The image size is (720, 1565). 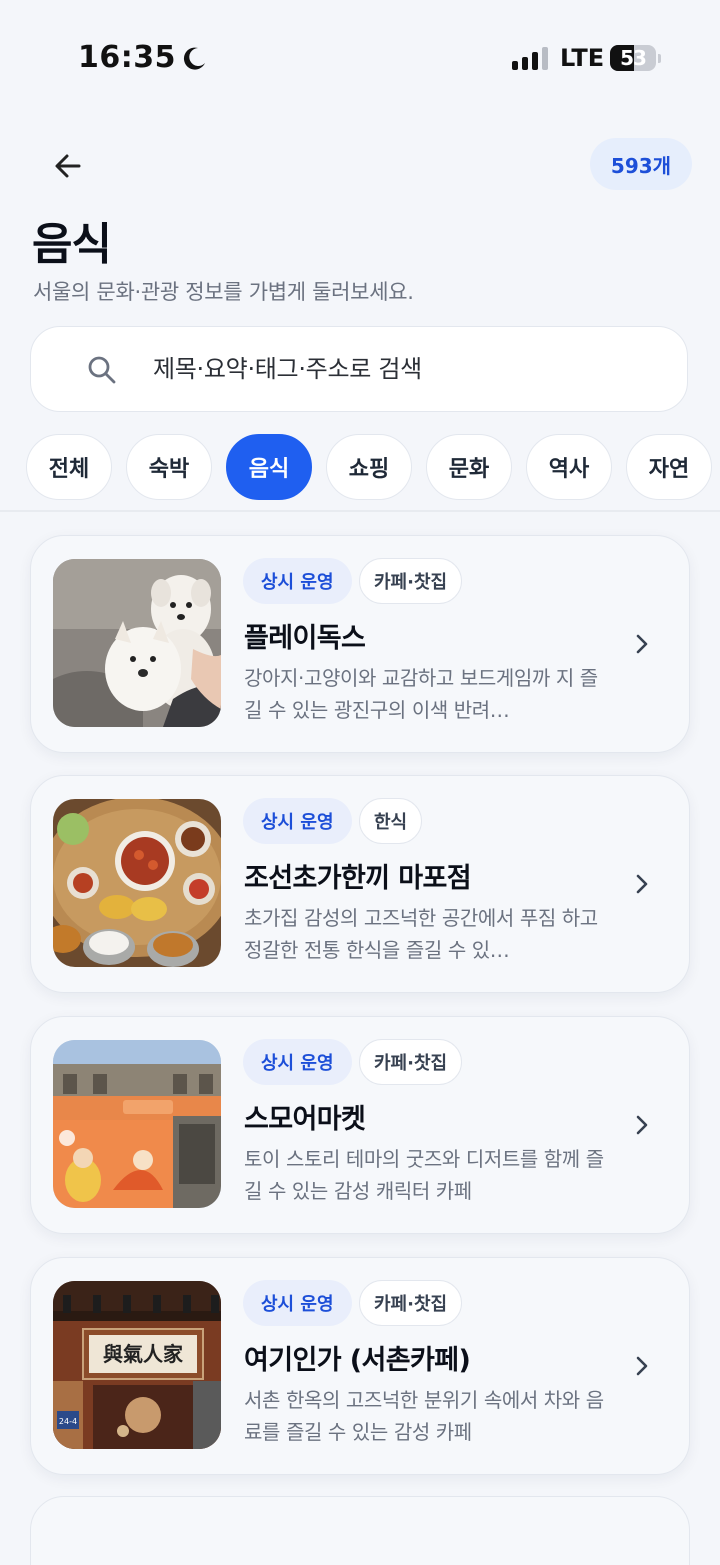 I want to click on category-badge: 한식, so click(x=391, y=821).